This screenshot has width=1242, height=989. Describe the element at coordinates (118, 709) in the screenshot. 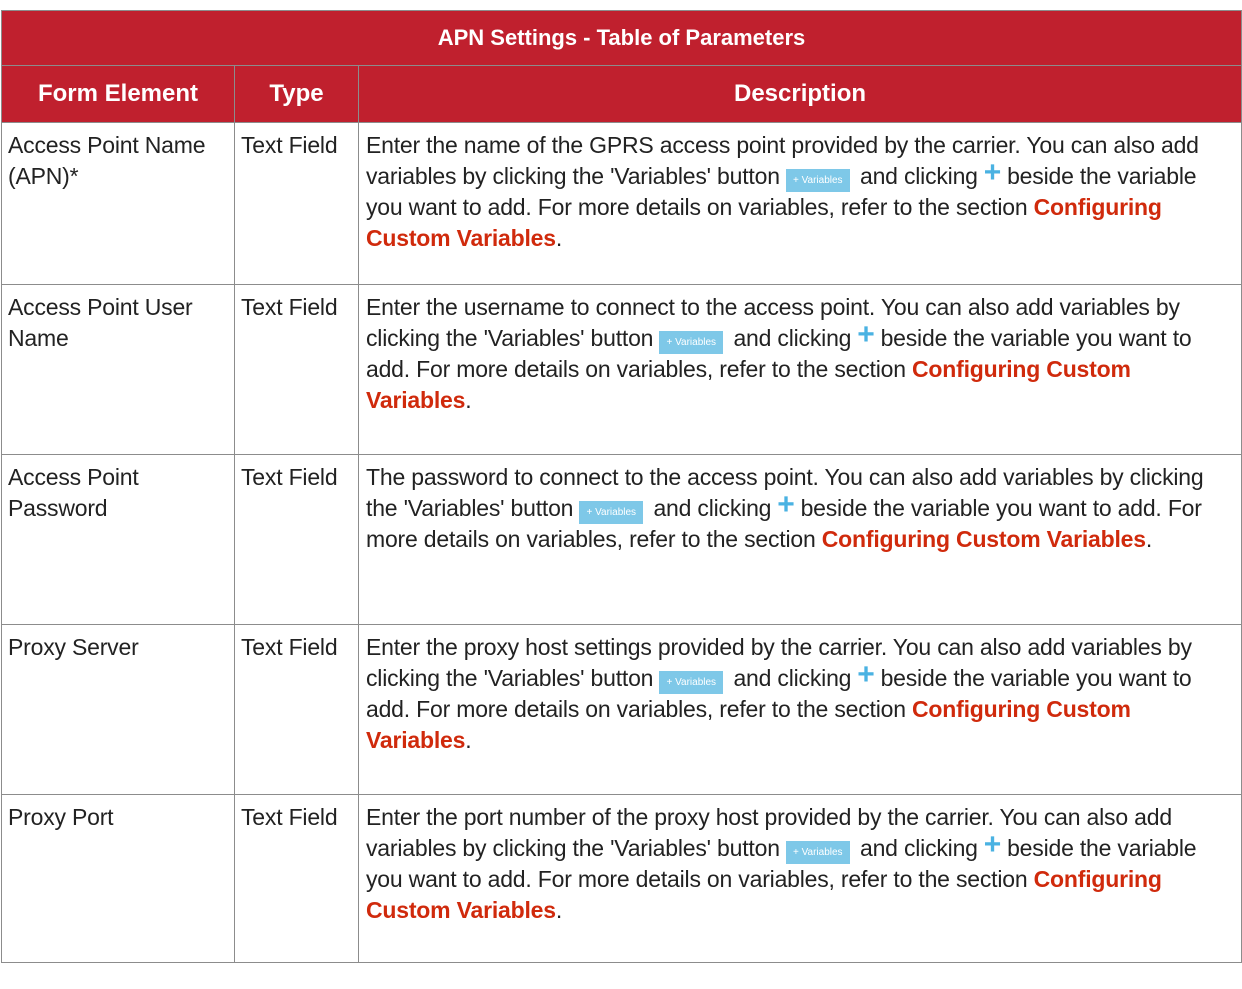

I see `form-element-cell: Proxy Server` at that location.